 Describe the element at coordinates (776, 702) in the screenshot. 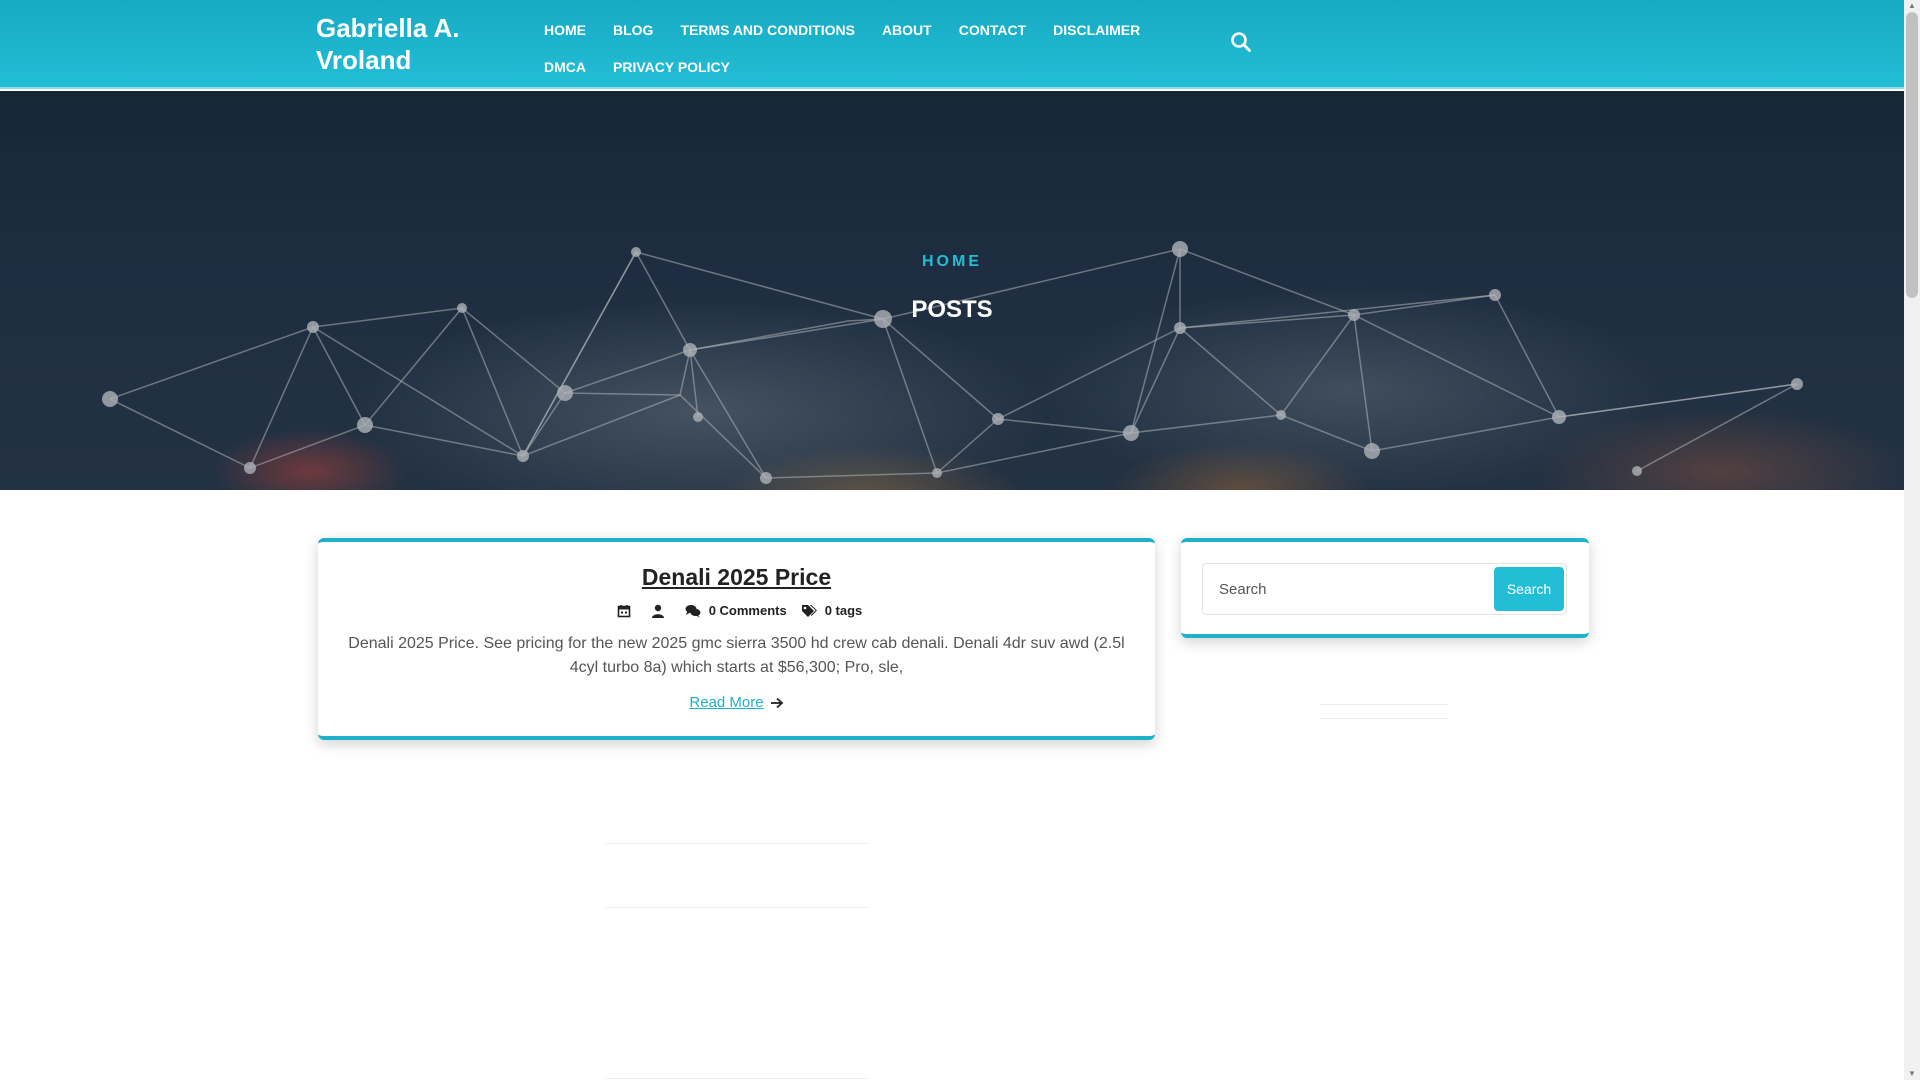

I see `arrow-right-icon` at that location.